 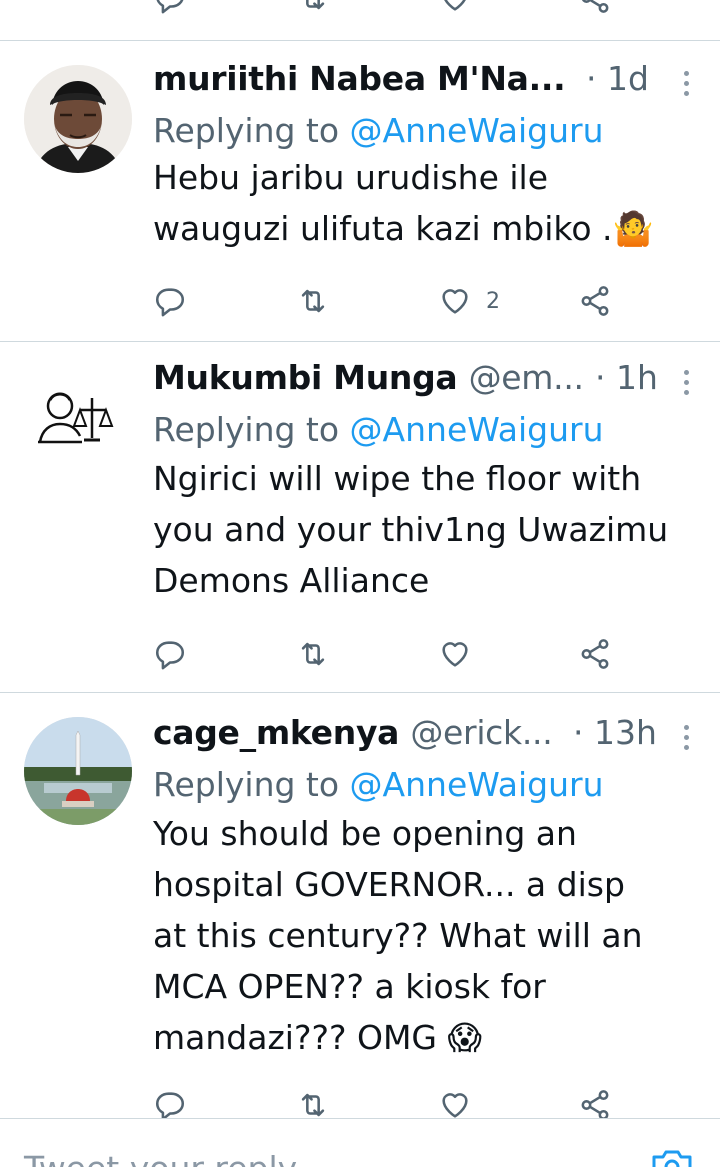 I want to click on tweet-header: cage_mkenya @erick... · 13h, so click(x=426, y=735).